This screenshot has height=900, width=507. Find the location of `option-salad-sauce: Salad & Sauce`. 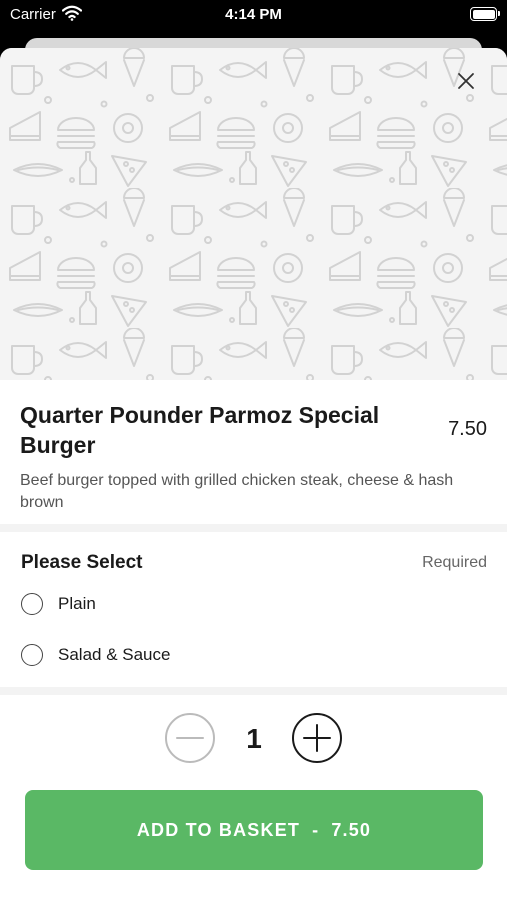

option-salad-sauce: Salad & Sauce is located at coordinates (95, 655).